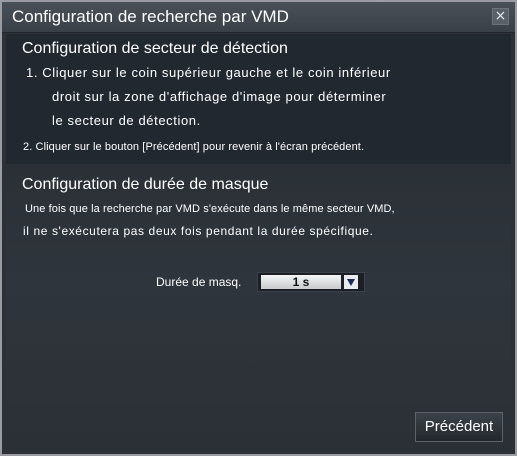 This screenshot has width=517, height=456. I want to click on mask-duration-select: 1 s, so click(311, 282).